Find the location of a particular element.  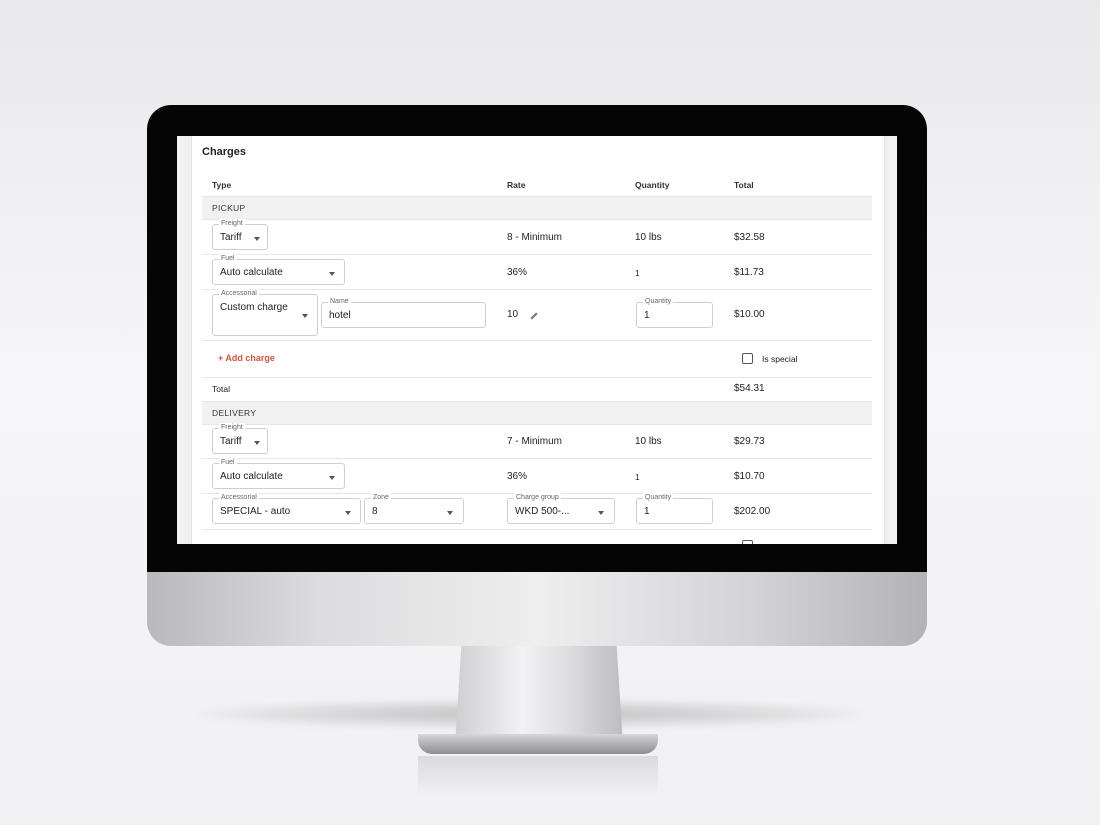

pickup-freight-value: Tariff is located at coordinates (231, 237).